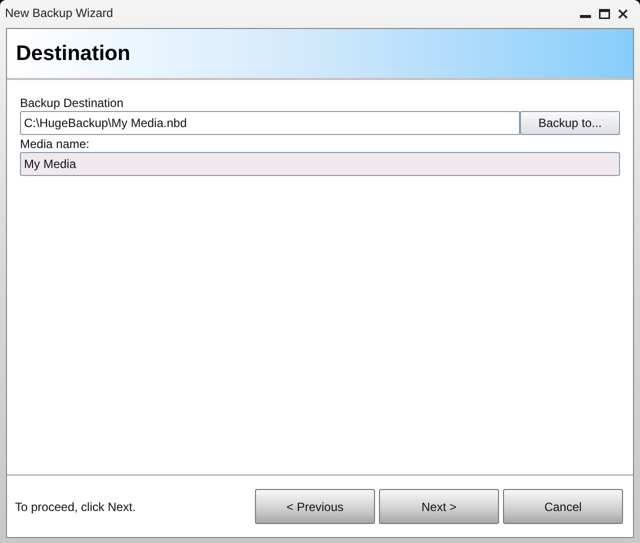 The width and height of the screenshot is (640, 543). What do you see at coordinates (73, 53) in the screenshot?
I see `page-heading: Destination` at bounding box center [73, 53].